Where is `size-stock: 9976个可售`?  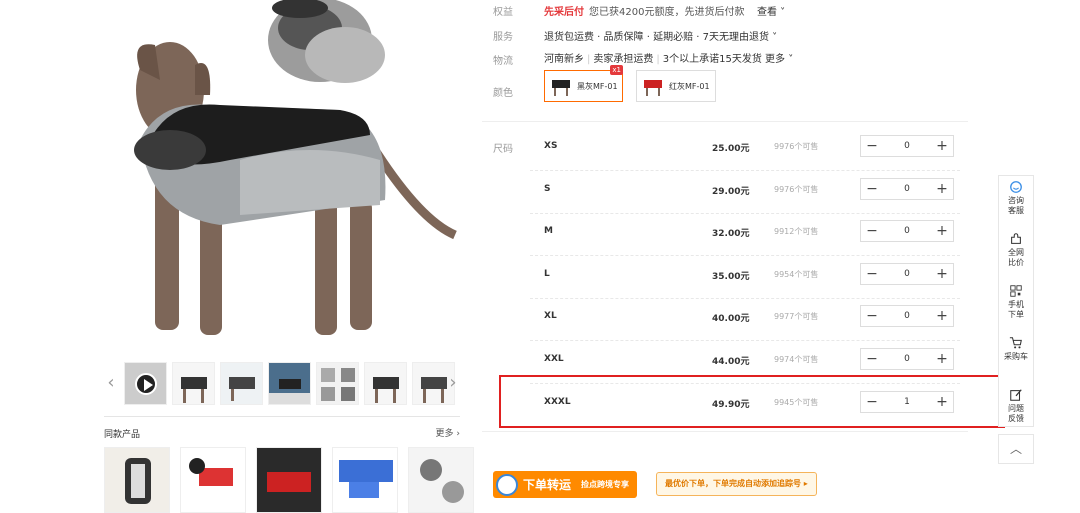 size-stock: 9976个可售 is located at coordinates (796, 189).